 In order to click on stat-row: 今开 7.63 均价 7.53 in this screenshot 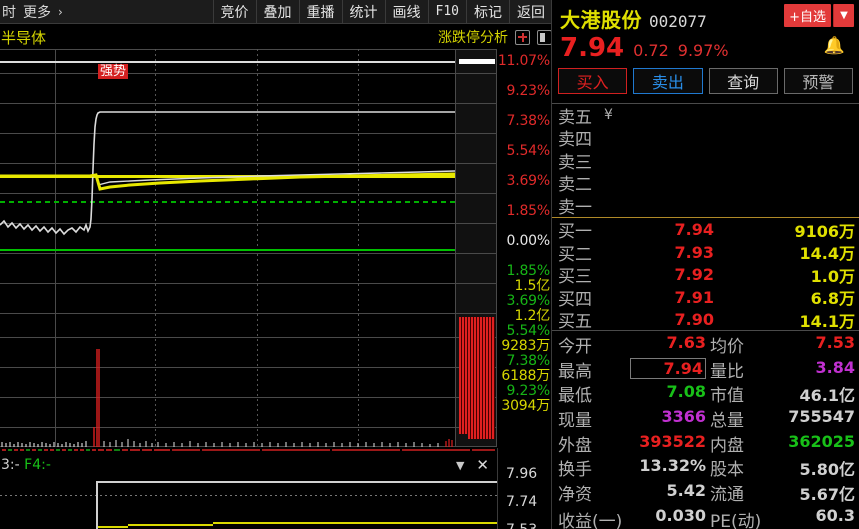, I will do `click(705, 344)`.